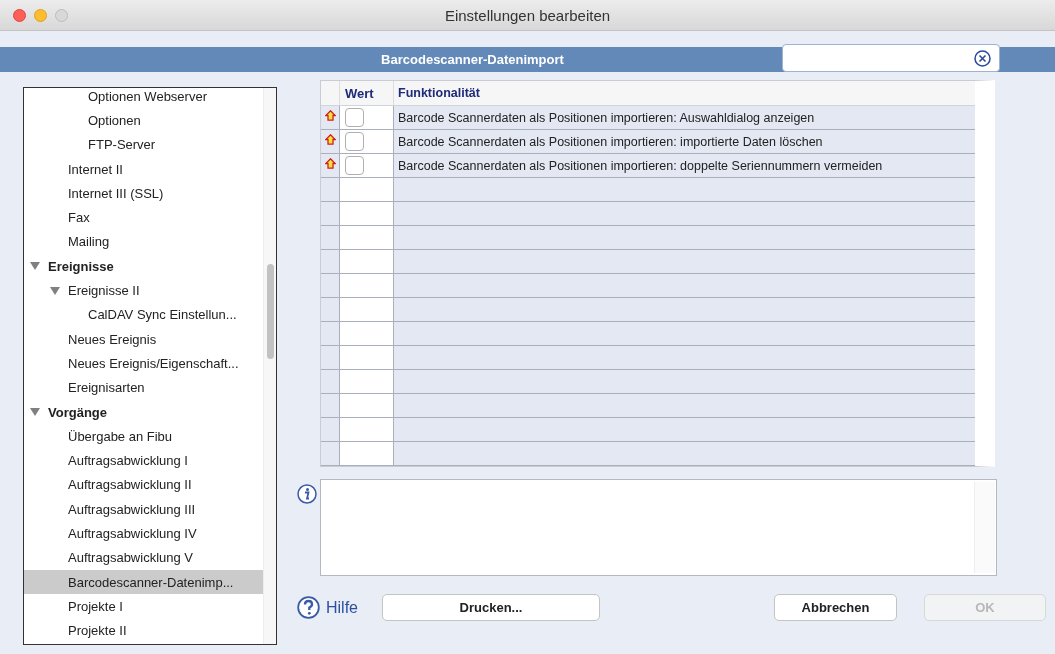 The height and width of the screenshot is (654, 1055). Describe the element at coordinates (143, 533) in the screenshot. I see `tree-item: Auftragsabwicklung IV` at that location.